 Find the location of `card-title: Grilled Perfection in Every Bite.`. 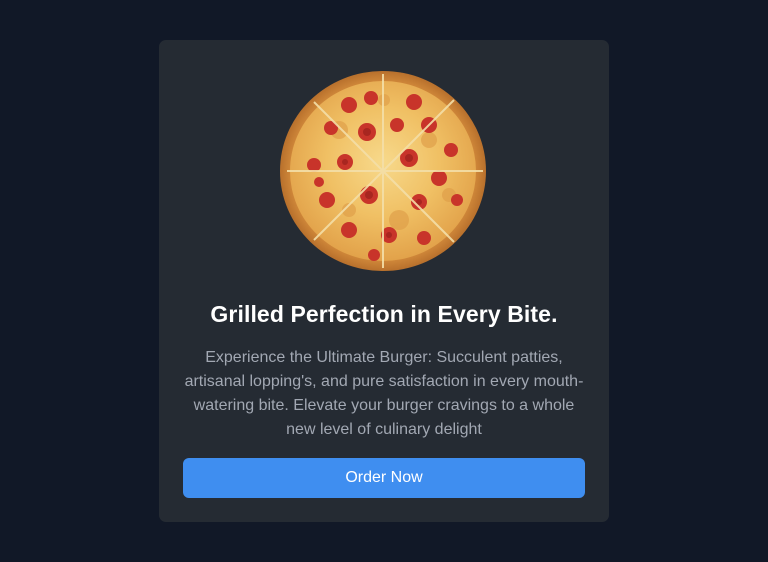

card-title: Grilled Perfection in Every Bite. is located at coordinates (384, 314).